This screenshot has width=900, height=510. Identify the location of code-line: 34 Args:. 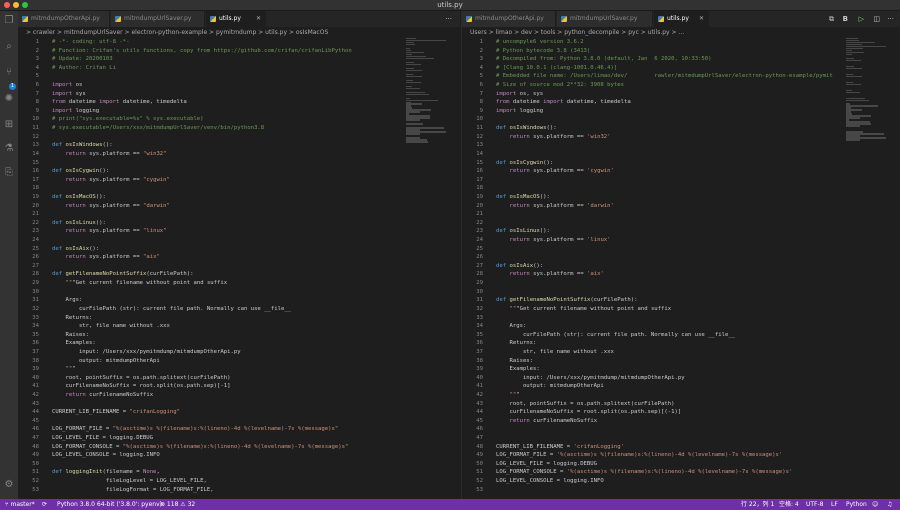
(501, 326).